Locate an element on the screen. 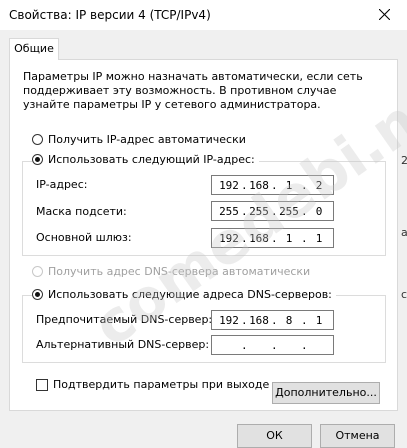 Image resolution: width=407 pixels, height=448 pixels. radio-ip-auto: Получить IP-адрес автоматически is located at coordinates (141, 139).